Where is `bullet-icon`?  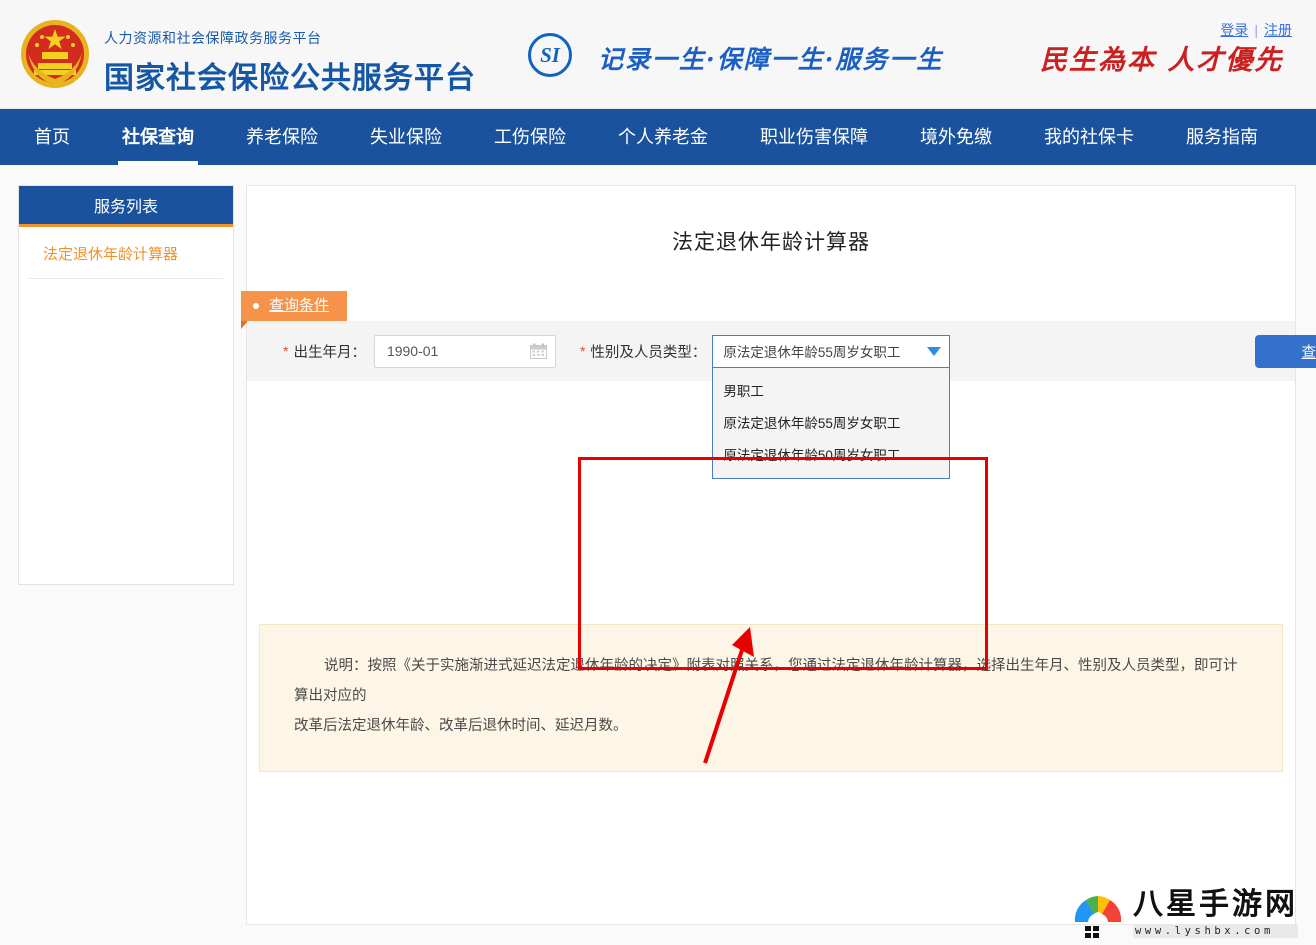 bullet-icon is located at coordinates (256, 306).